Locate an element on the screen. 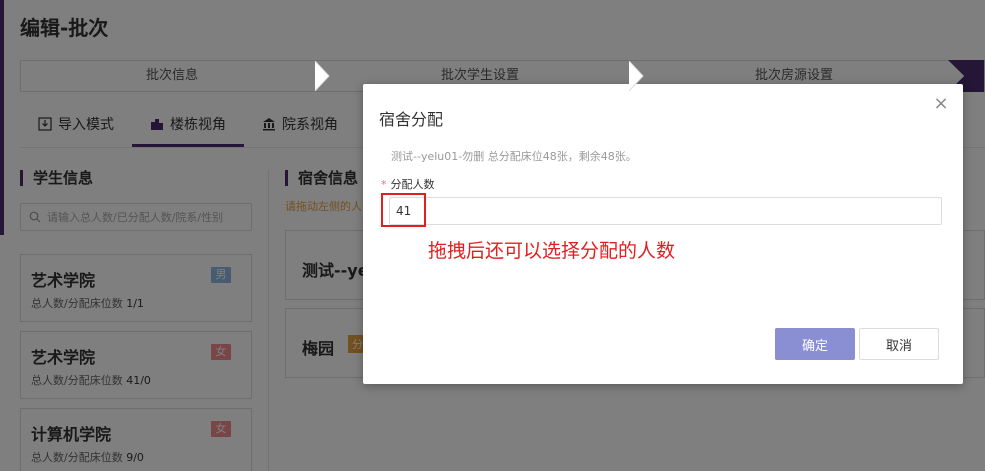 The width and height of the screenshot is (985, 471). dialog-title: 宿舍分配 is located at coordinates (411, 119).